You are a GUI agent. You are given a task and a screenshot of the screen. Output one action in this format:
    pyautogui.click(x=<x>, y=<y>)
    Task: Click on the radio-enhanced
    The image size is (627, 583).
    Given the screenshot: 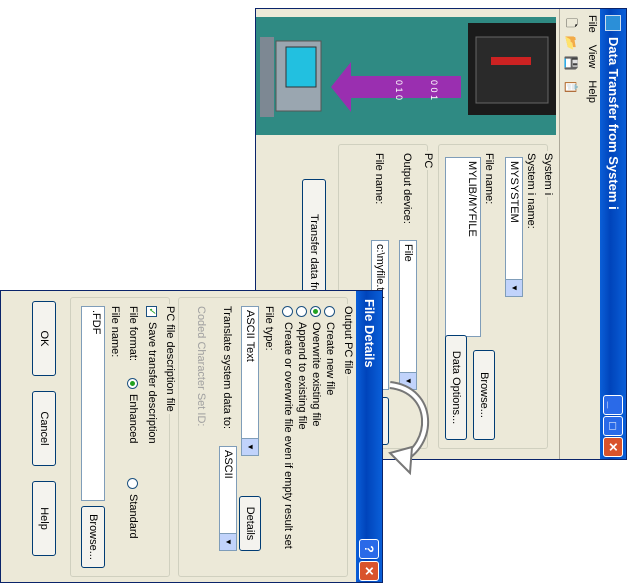 What is the action you would take?
    pyautogui.click(x=132, y=383)
    